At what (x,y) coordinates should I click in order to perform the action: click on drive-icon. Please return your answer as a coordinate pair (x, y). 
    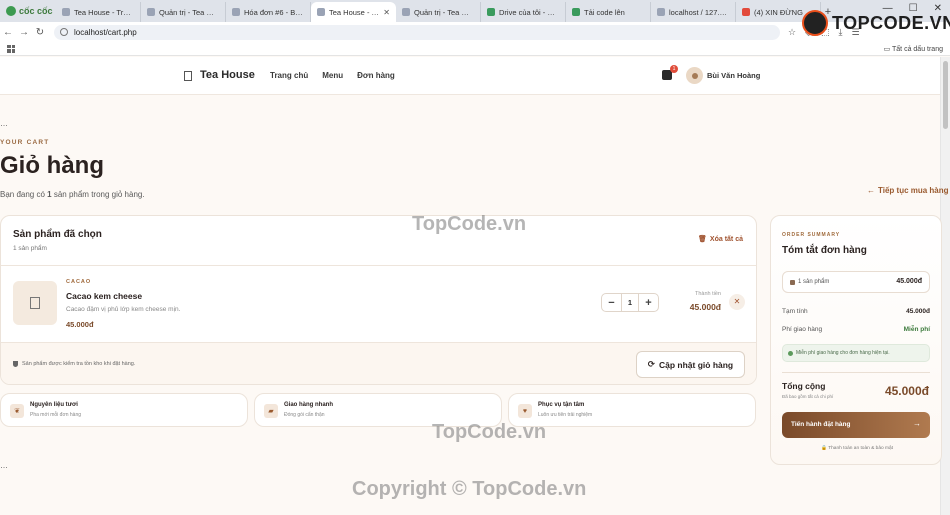
    Looking at the image, I should click on (491, 12).